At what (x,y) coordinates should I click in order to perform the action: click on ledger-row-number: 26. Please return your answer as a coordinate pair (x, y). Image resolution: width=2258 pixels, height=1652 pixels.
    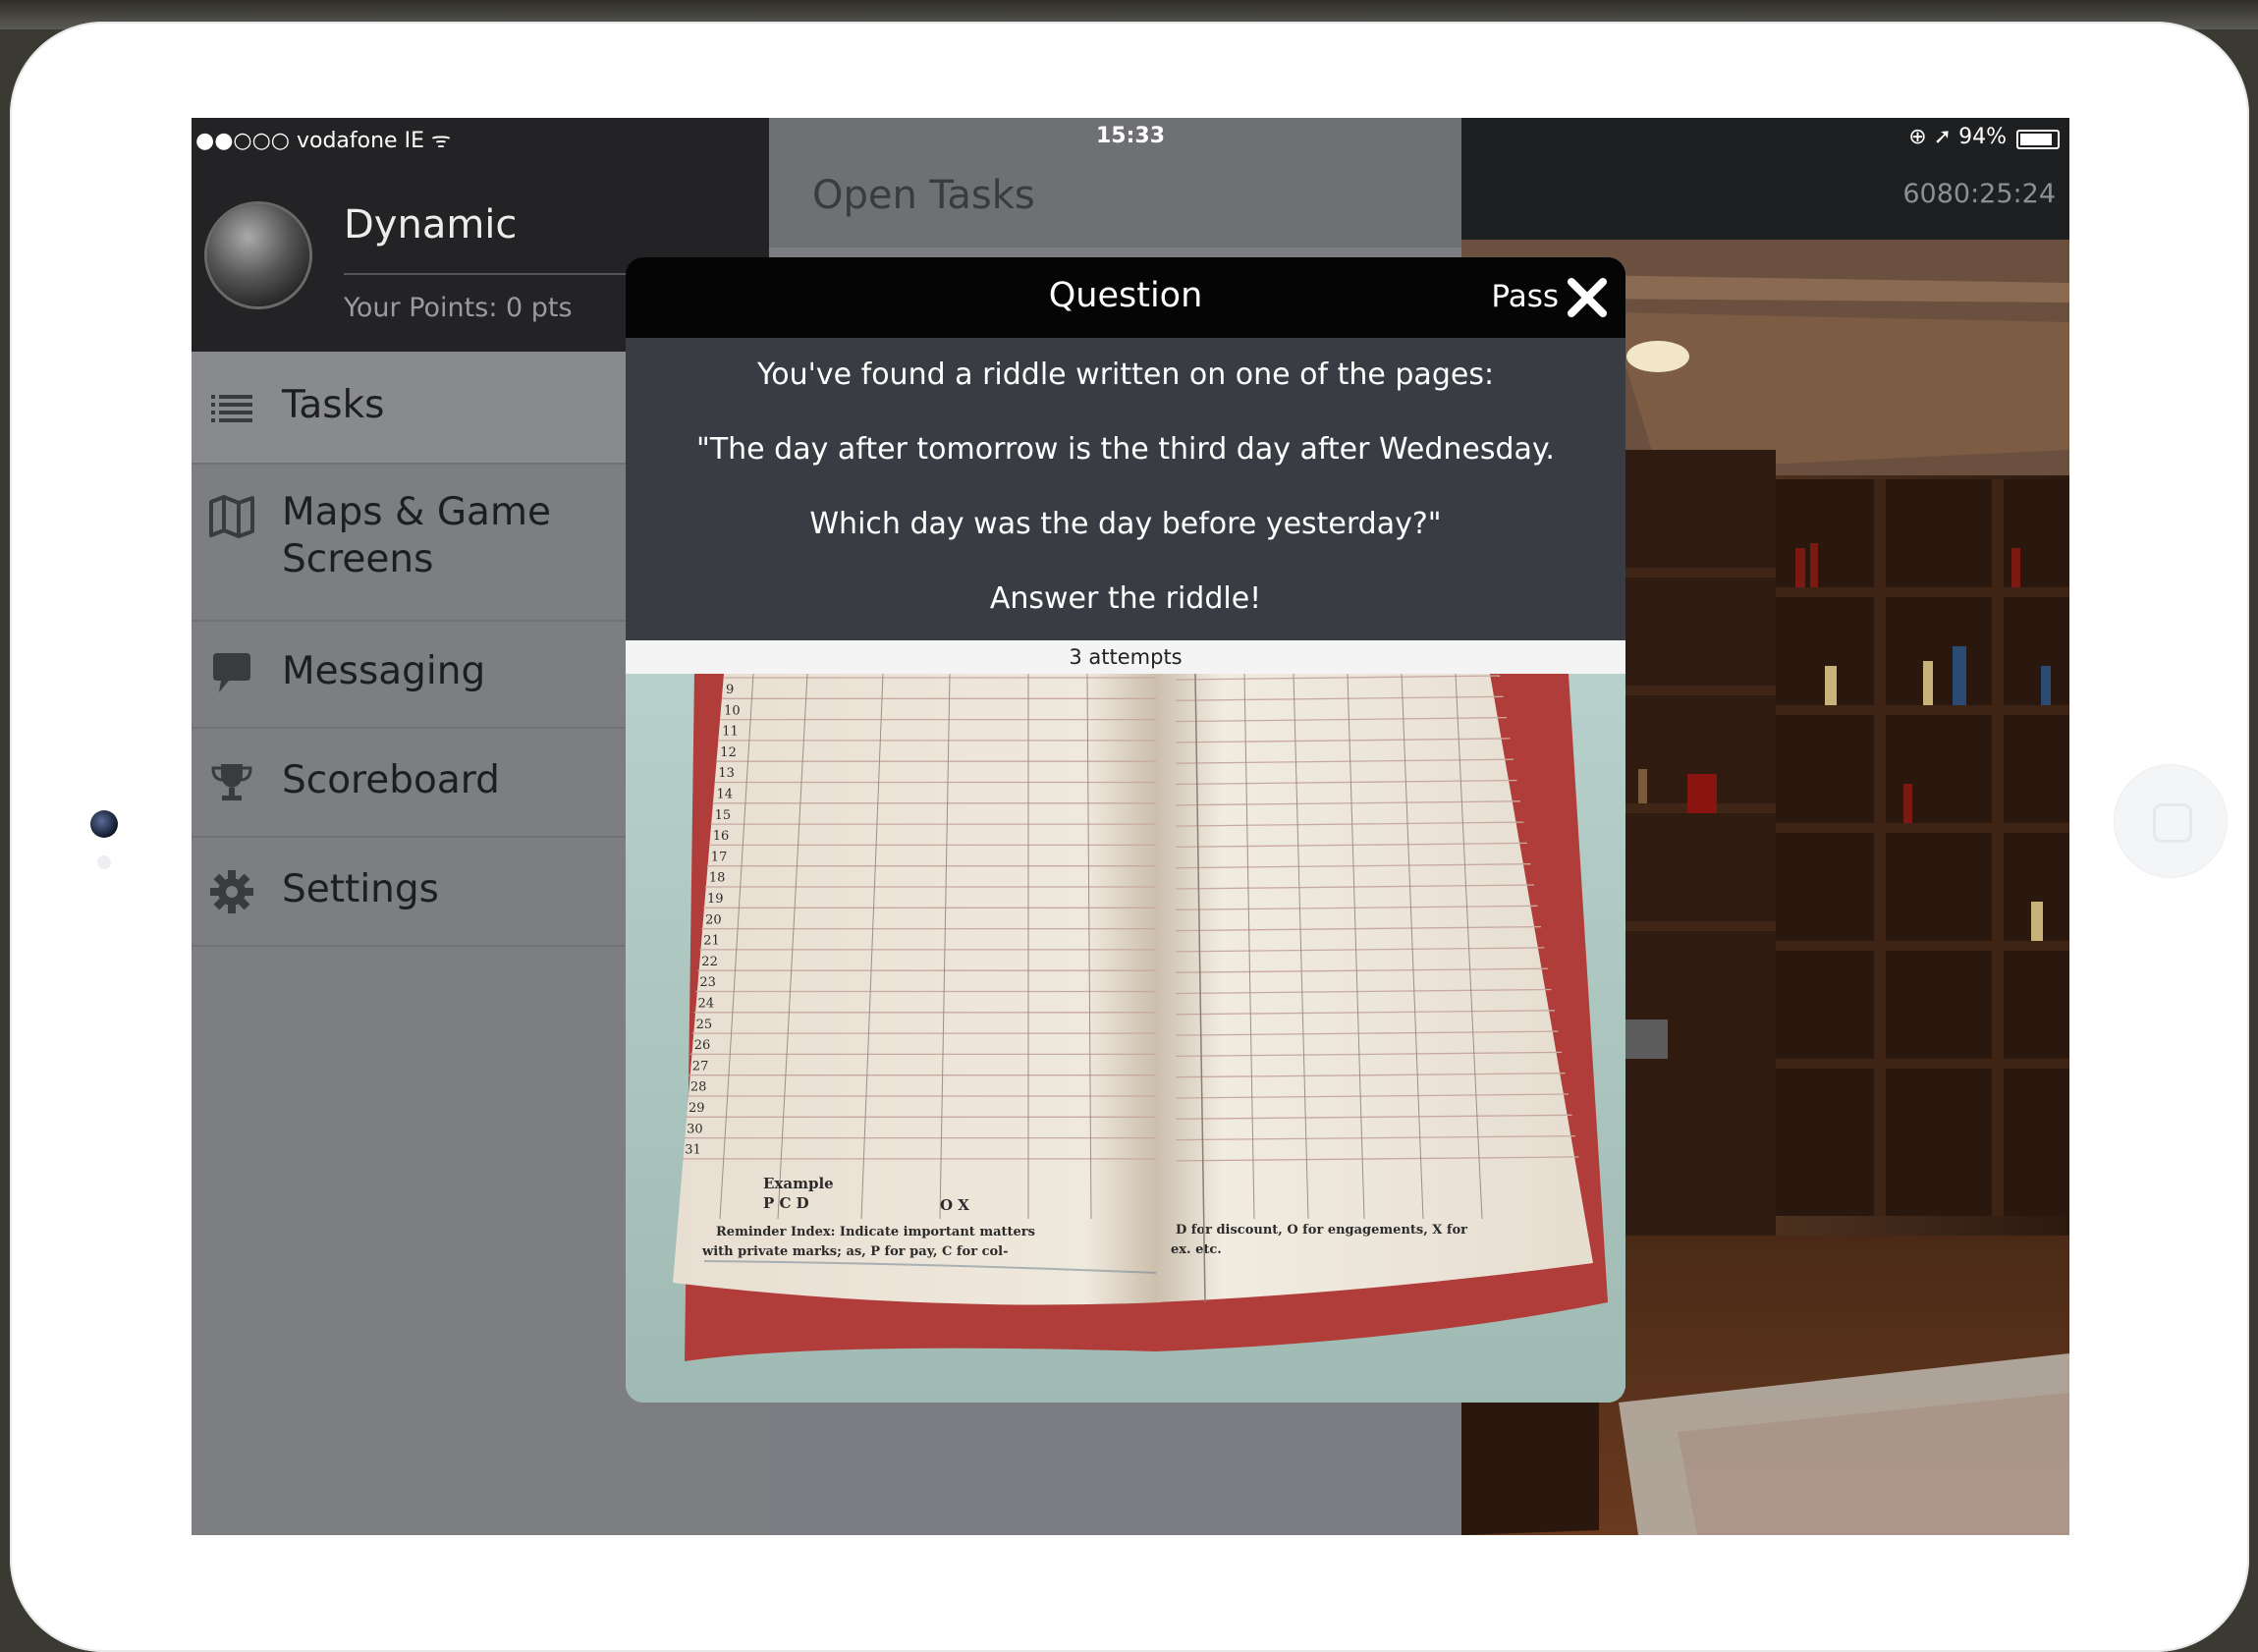
    Looking at the image, I should click on (702, 1045).